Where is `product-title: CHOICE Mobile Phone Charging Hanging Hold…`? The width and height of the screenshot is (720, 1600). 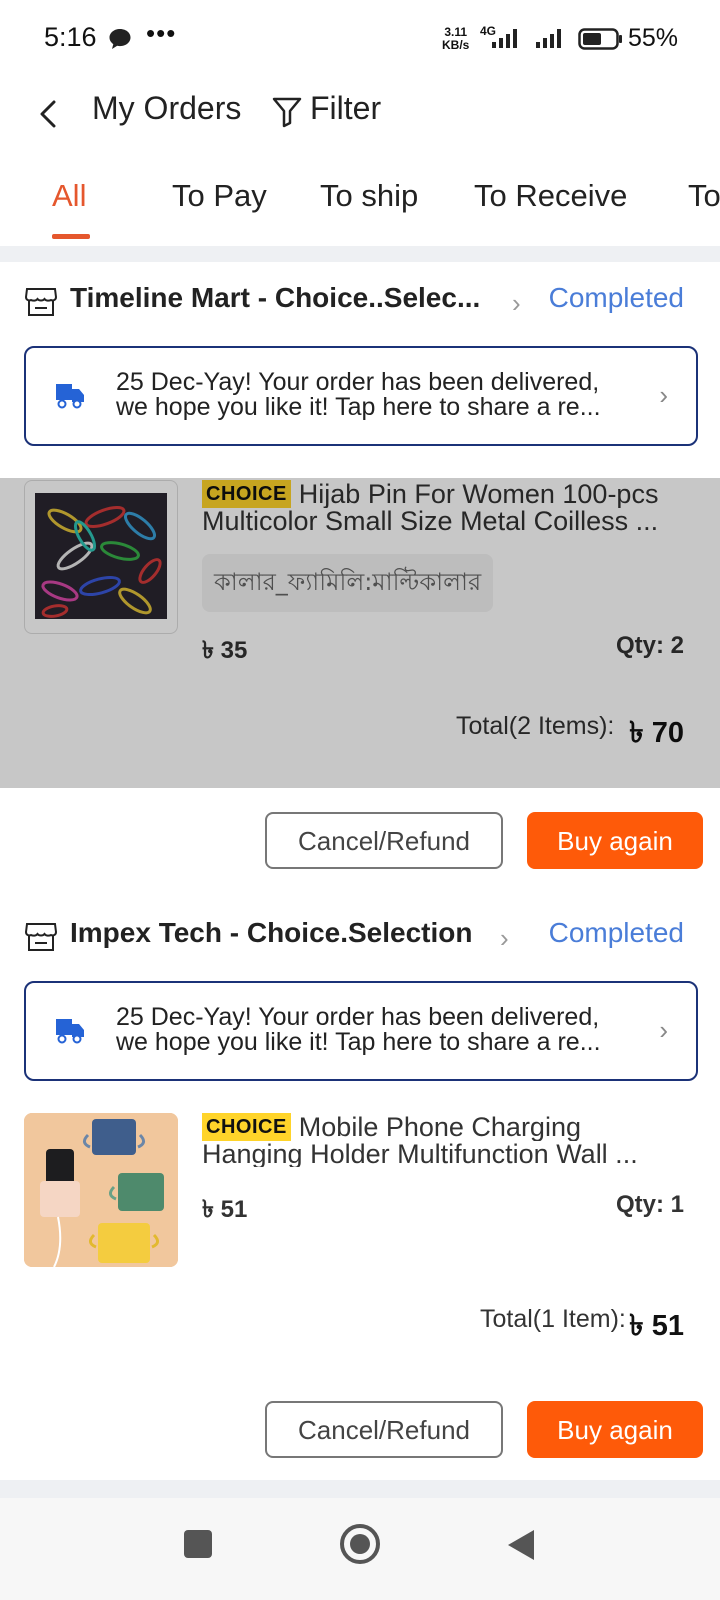
product-title: CHOICE Mobile Phone Charging Hanging Hold… is located at coordinates (447, 1140).